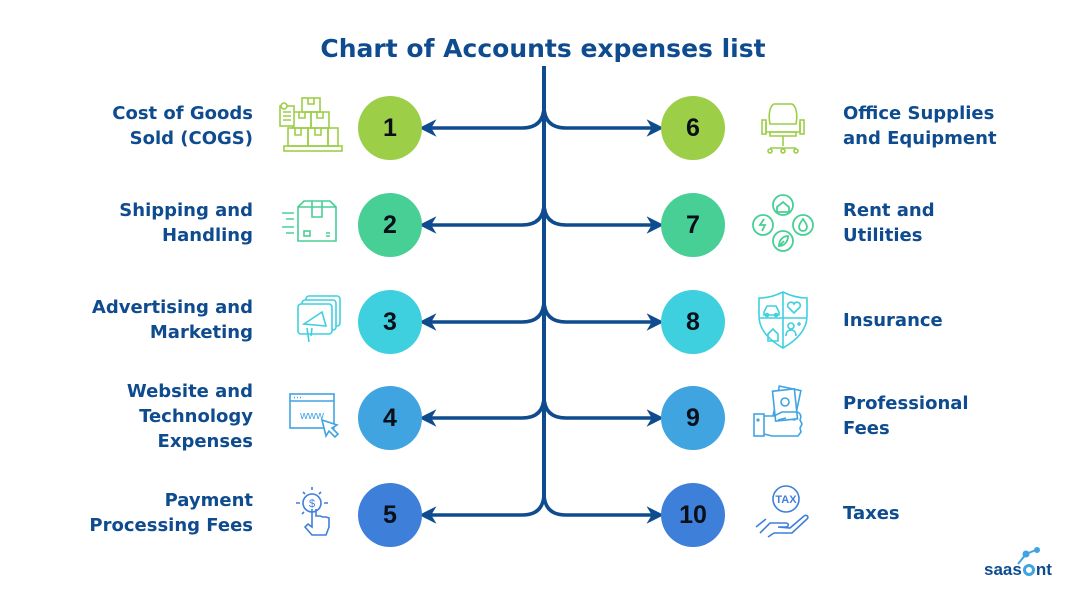  Describe the element at coordinates (783, 416) in the screenshot. I see `money-hand-icon` at that location.